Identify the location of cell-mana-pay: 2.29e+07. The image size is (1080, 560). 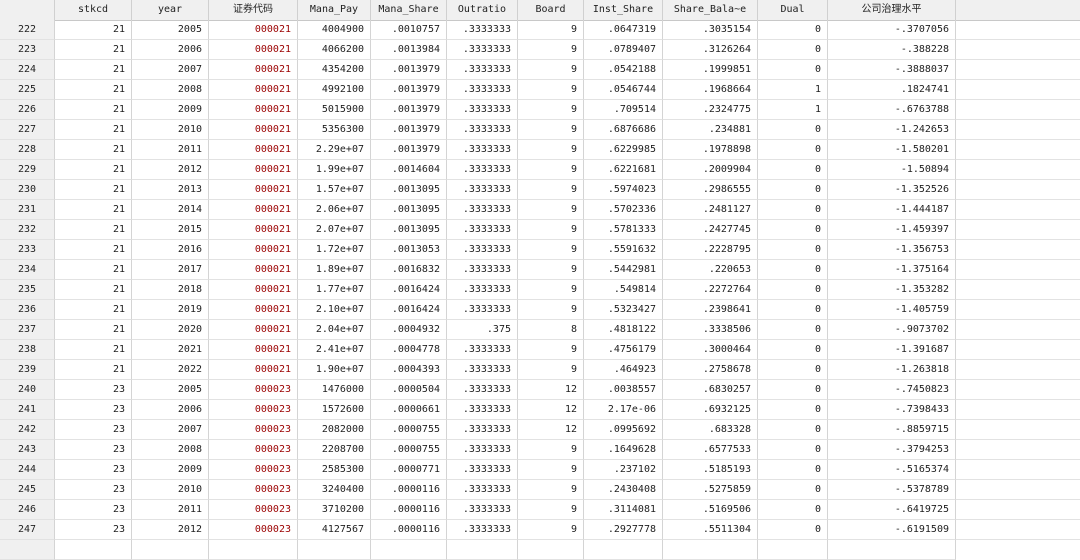
(334, 150).